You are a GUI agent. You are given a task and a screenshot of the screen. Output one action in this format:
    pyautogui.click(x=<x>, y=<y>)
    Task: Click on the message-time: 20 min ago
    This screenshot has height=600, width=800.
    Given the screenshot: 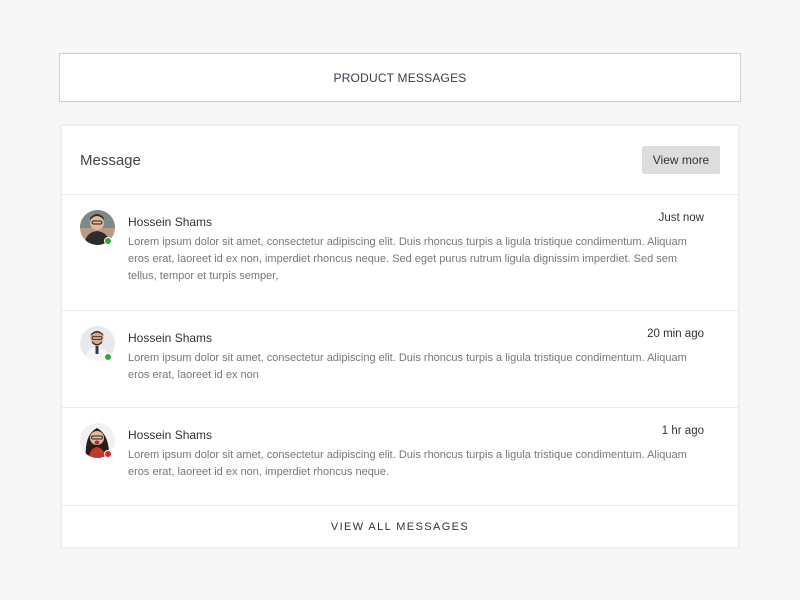 What is the action you would take?
    pyautogui.click(x=675, y=334)
    